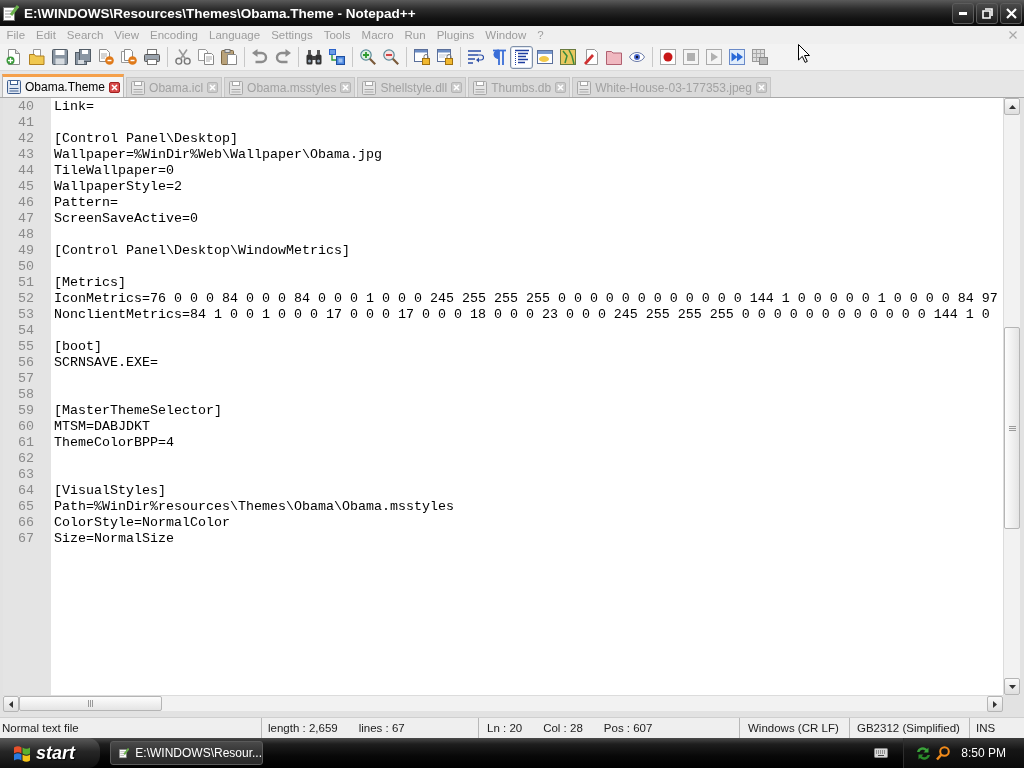  Describe the element at coordinates (174, 35) in the screenshot. I see `menu-item: Encoding` at that location.